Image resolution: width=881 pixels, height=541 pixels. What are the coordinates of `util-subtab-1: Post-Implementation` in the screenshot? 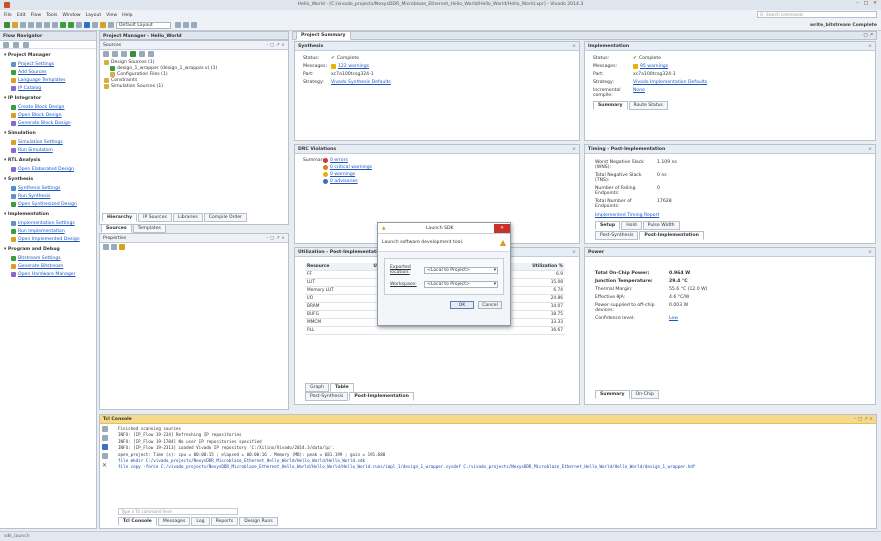 It's located at (381, 396).